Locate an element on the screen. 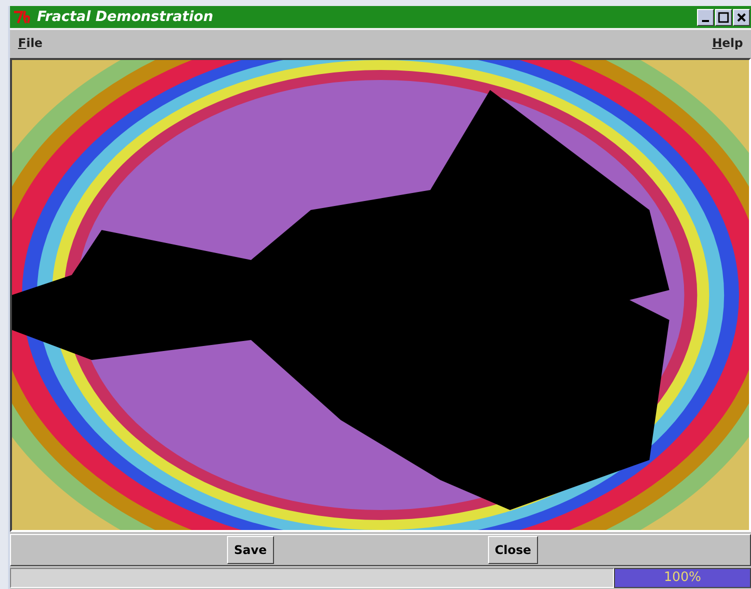 Image resolution: width=751 pixels, height=589 pixels. minimize-icon is located at coordinates (705, 21).